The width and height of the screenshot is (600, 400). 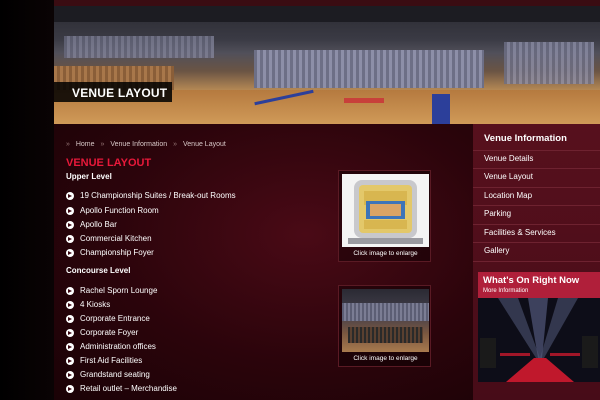 I want to click on hero-title: VENUE LAYOUT, so click(x=120, y=93).